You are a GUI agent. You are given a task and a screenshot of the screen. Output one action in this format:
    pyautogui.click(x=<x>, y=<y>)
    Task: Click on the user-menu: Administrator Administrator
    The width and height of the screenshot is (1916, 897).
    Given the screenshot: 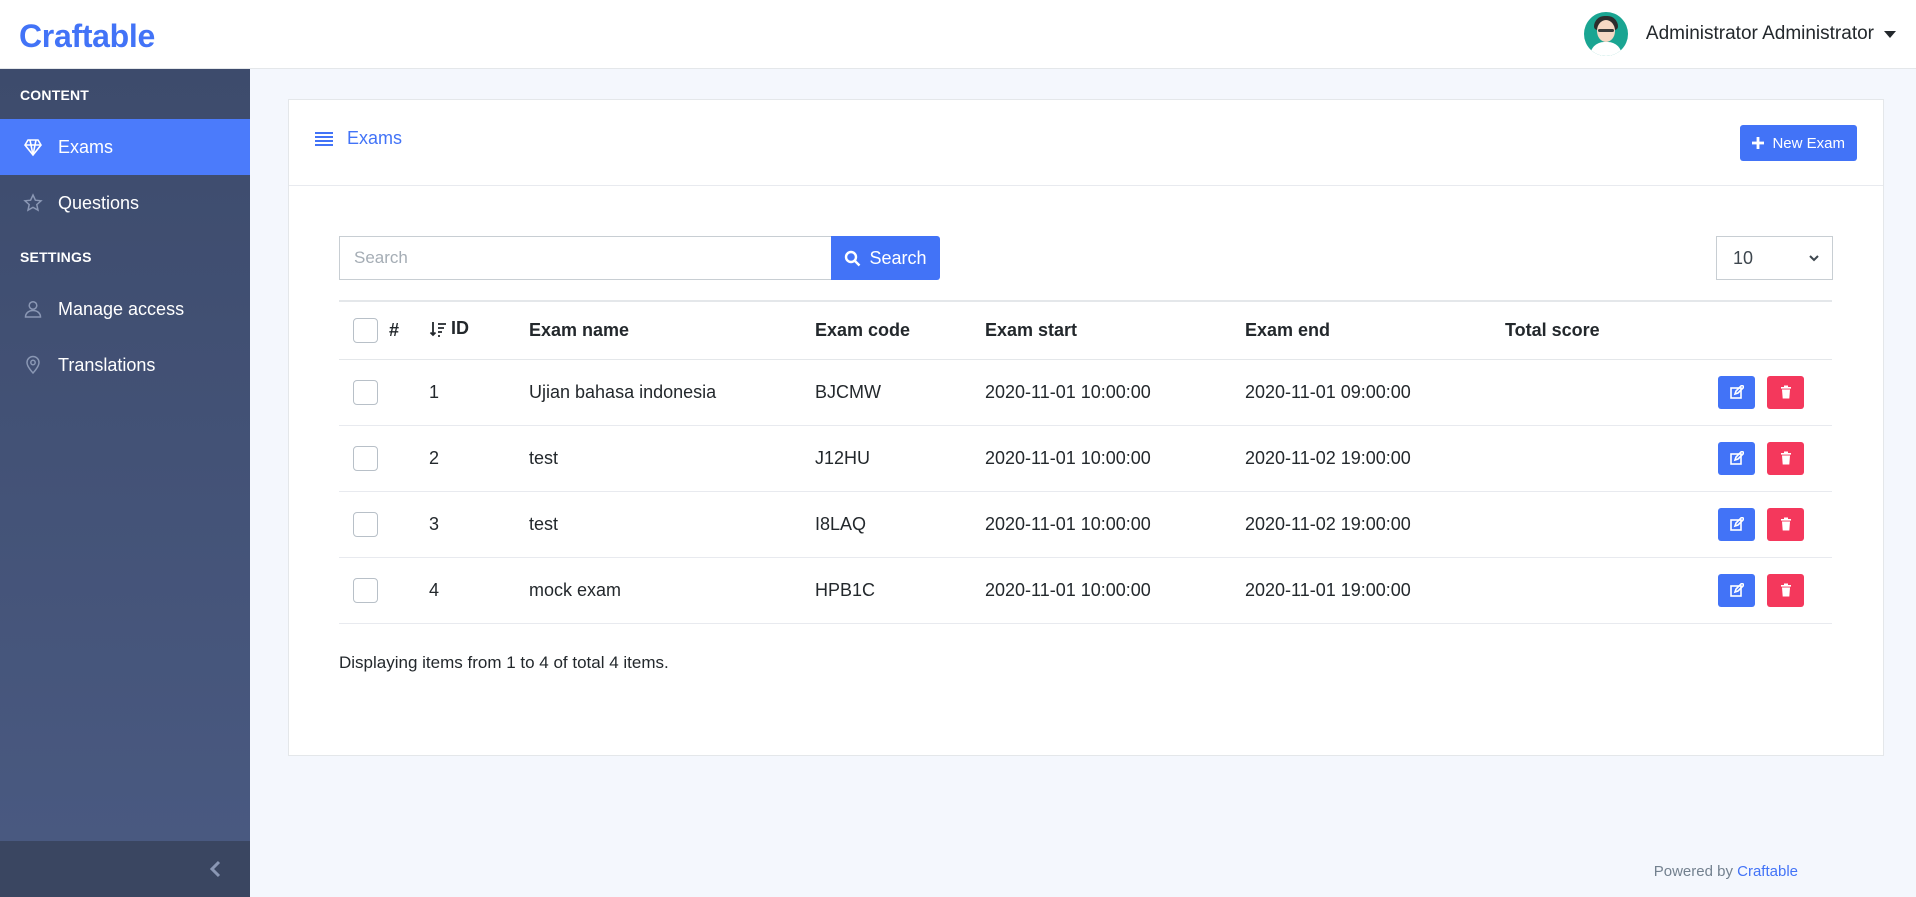 What is the action you would take?
    pyautogui.click(x=1739, y=34)
    